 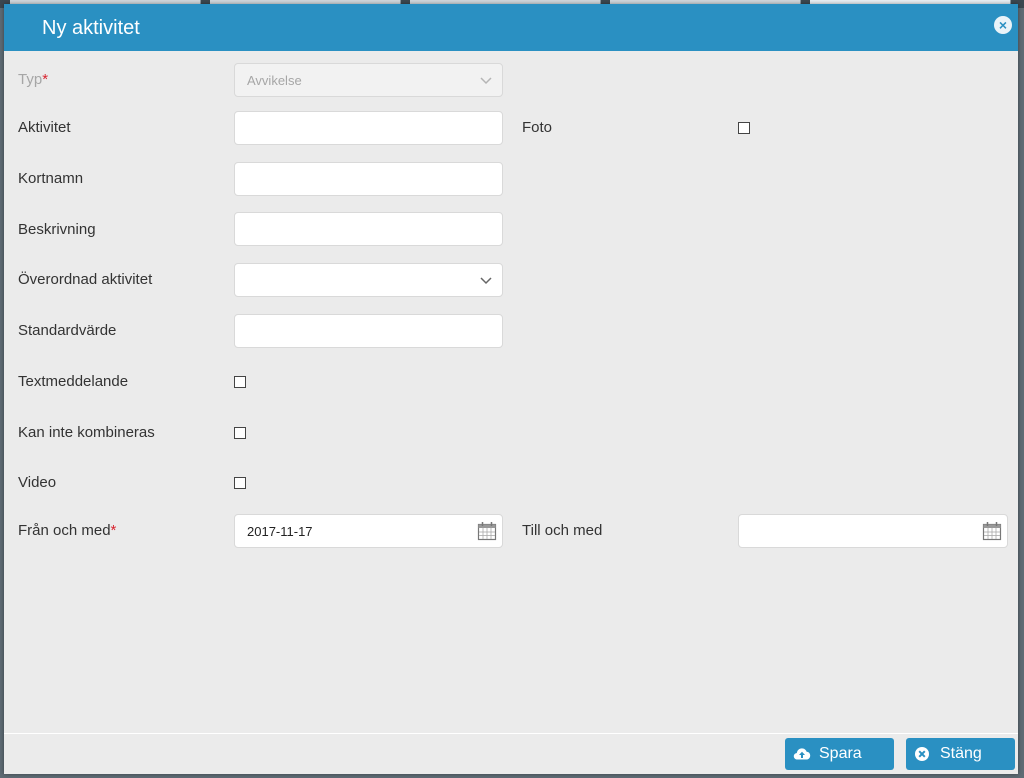 I want to click on till-och-med-datepicker, so click(x=873, y=531).